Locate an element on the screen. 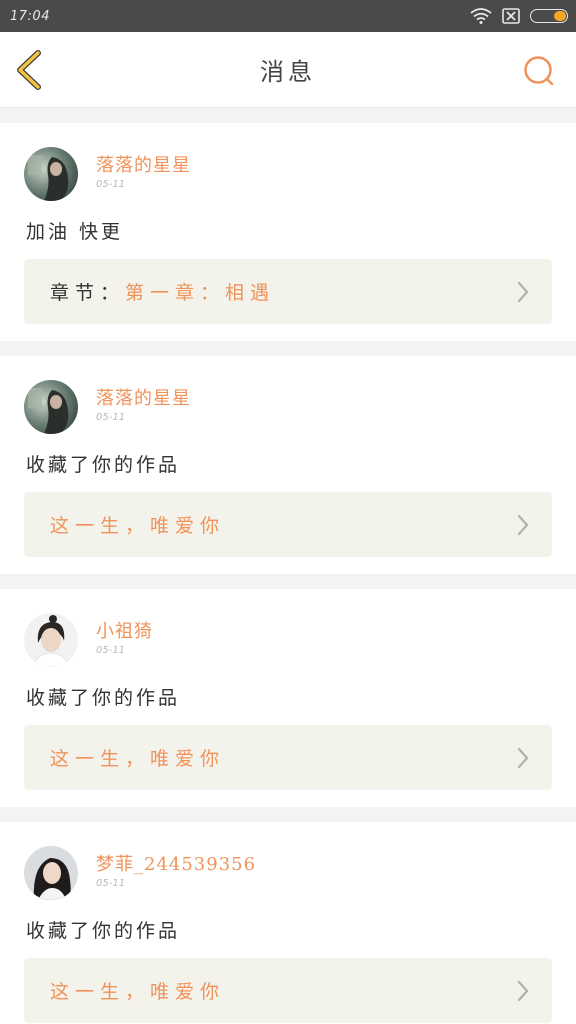 This screenshot has width=576, height=1024. page-title: 消息 is located at coordinates (288, 72).